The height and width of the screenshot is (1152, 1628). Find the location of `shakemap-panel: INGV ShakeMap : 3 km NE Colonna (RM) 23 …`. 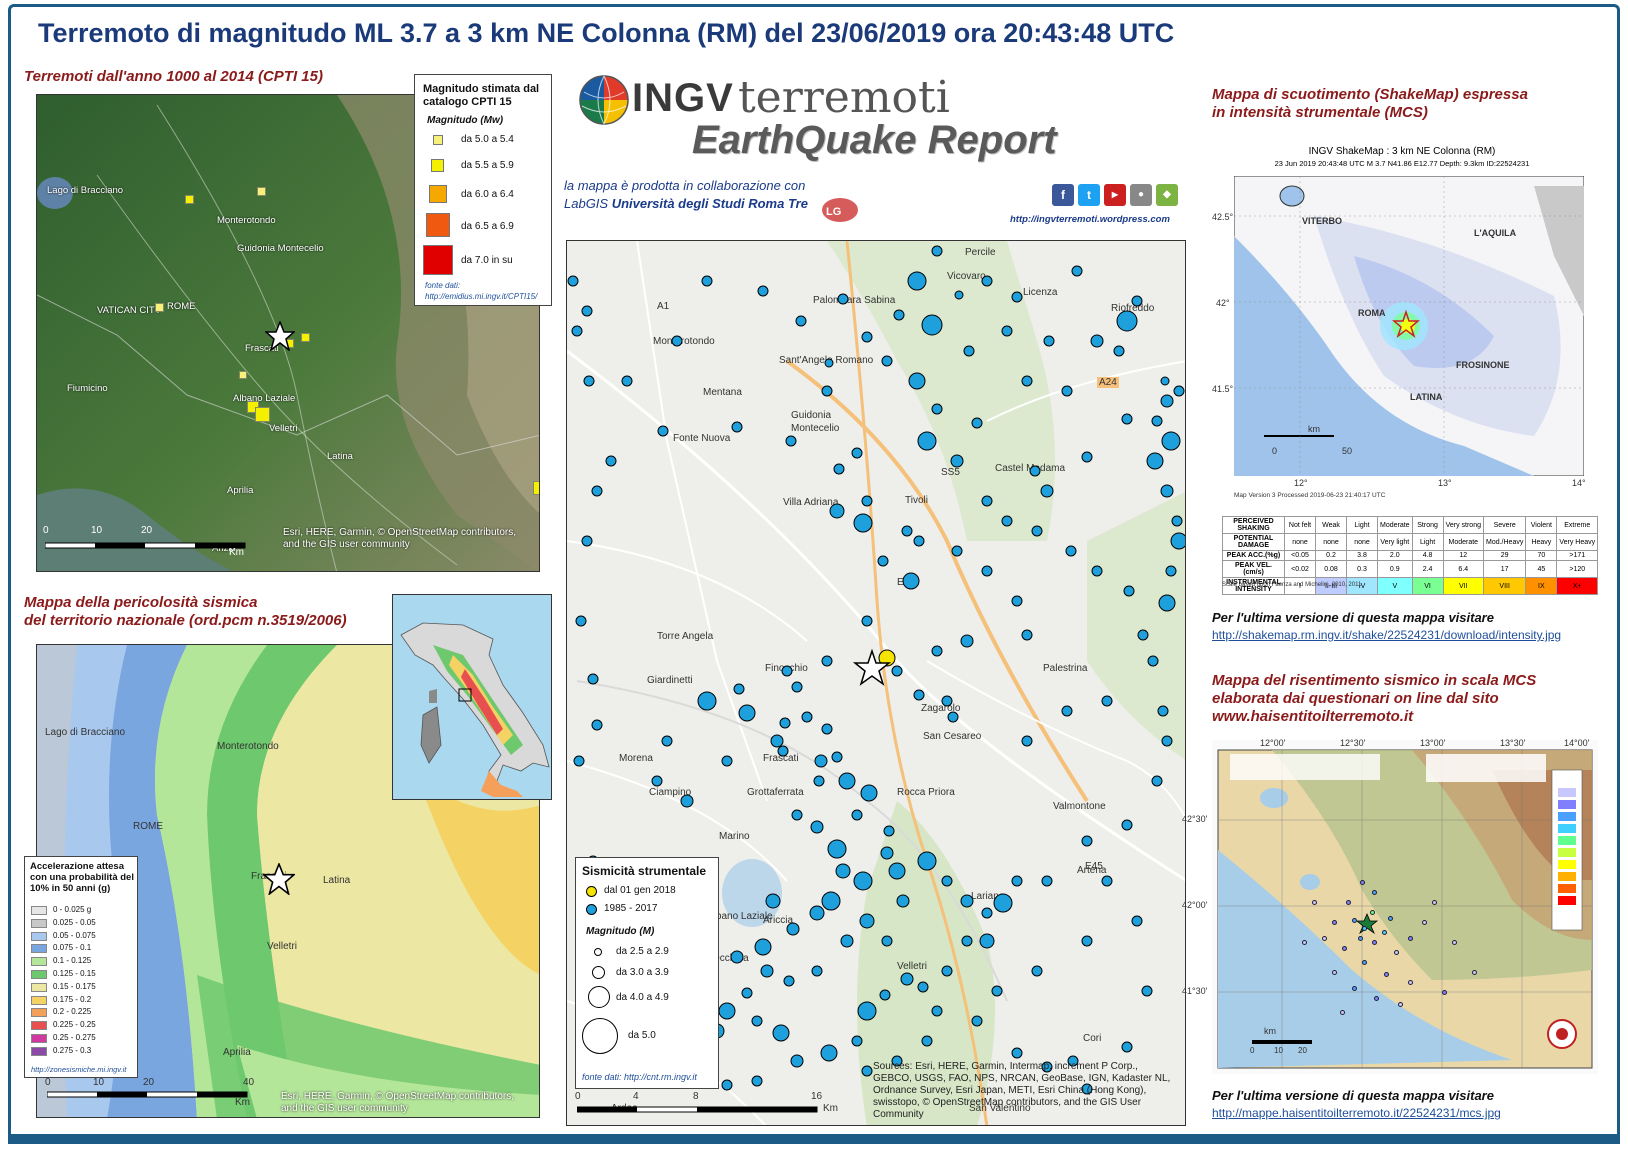

shakemap-panel: INGV ShakeMap : 3 km NE Colonna (RM) 23 … is located at coordinates (1402, 326).